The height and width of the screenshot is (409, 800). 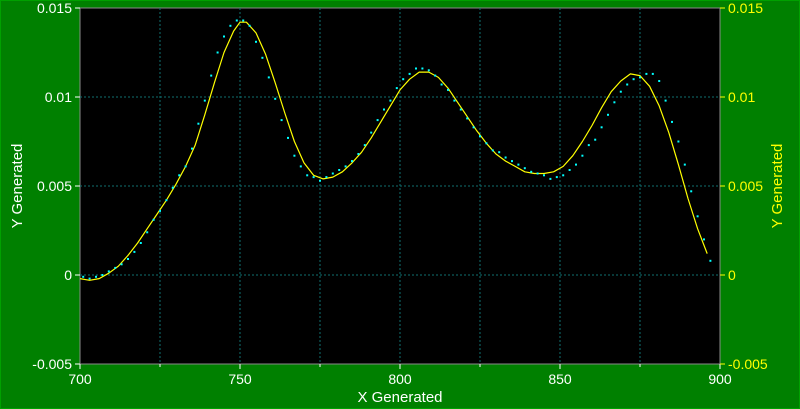 What do you see at coordinates (745, 8) in the screenshot?
I see `y-tick-label-right: 0.015` at bounding box center [745, 8].